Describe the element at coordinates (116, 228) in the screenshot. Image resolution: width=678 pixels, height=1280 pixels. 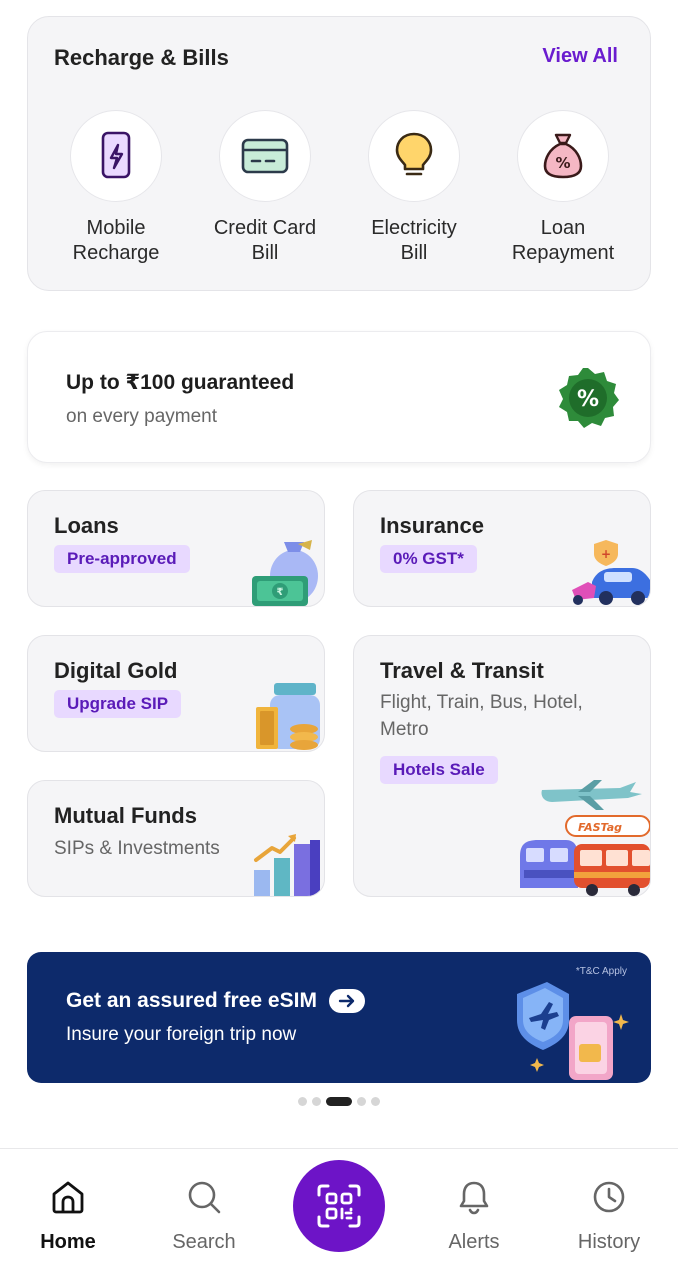
I see `mobile-recharge-label-1: Mobile` at that location.